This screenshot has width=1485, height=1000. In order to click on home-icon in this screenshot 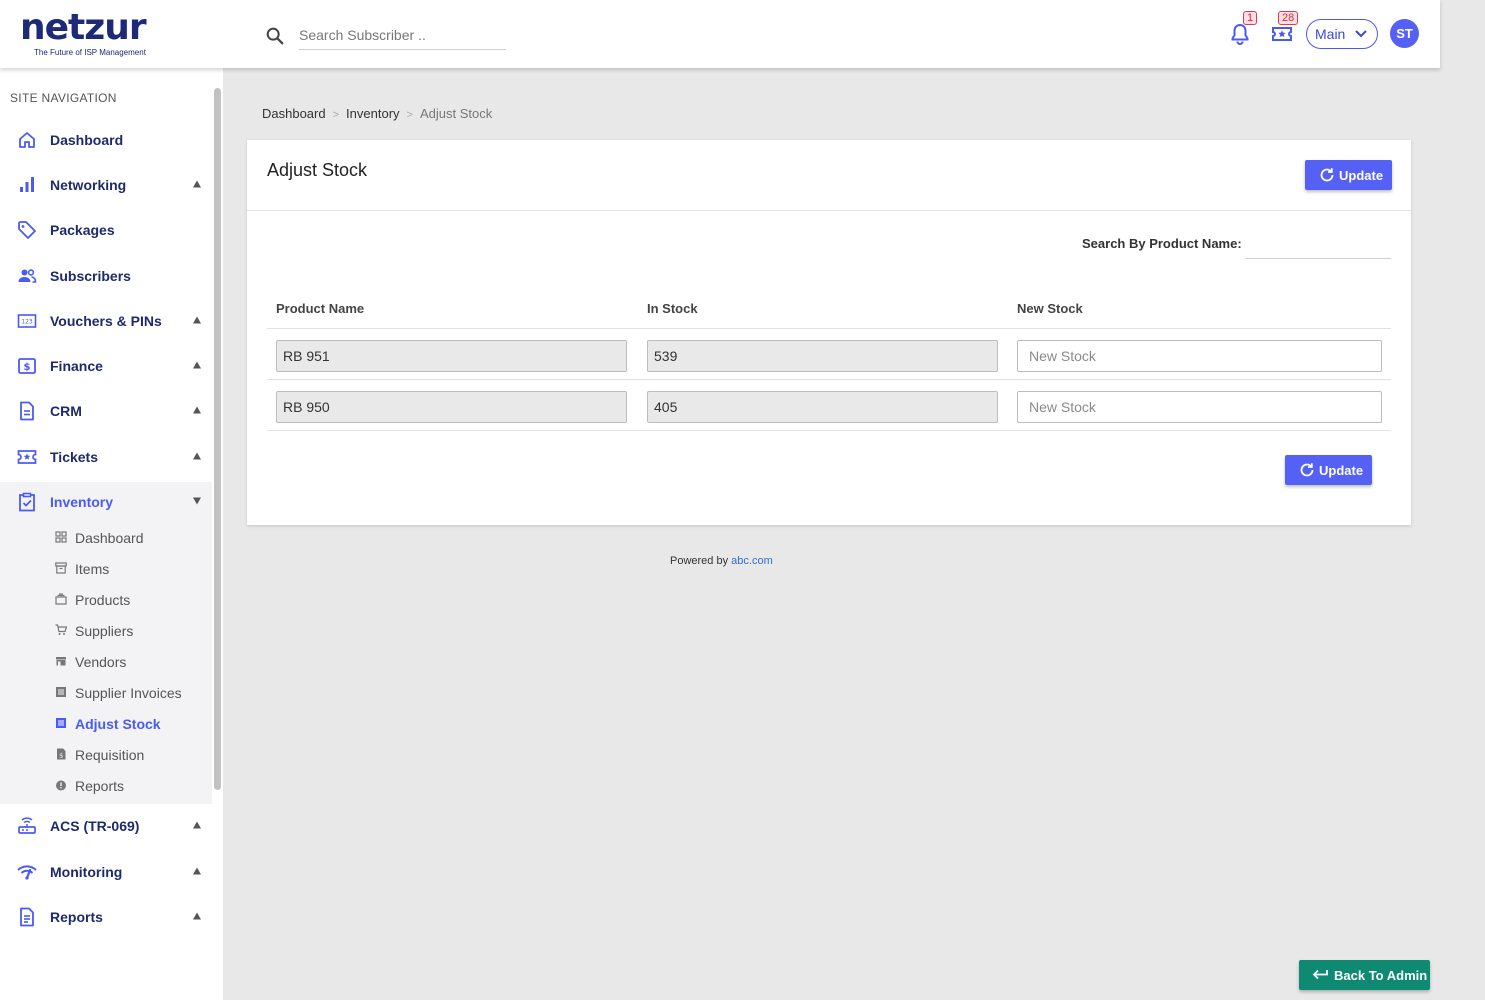, I will do `click(27, 140)`.